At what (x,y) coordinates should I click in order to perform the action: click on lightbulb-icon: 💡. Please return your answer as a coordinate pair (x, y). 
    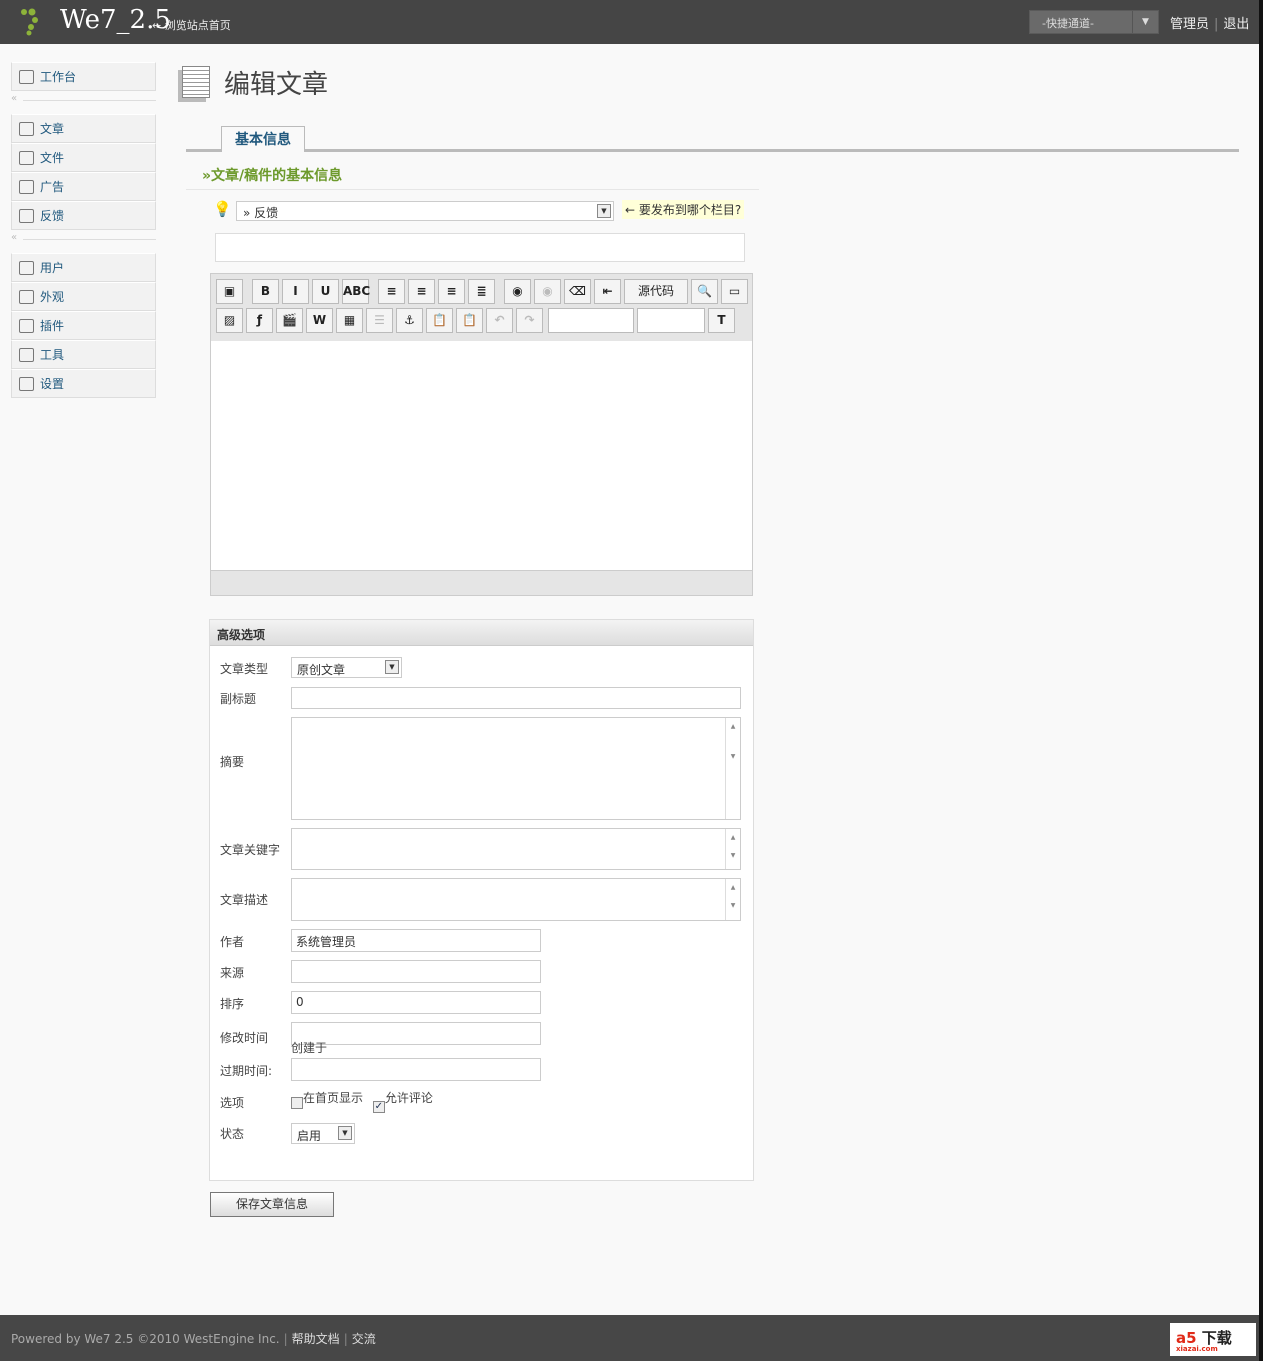
    Looking at the image, I should click on (222, 209).